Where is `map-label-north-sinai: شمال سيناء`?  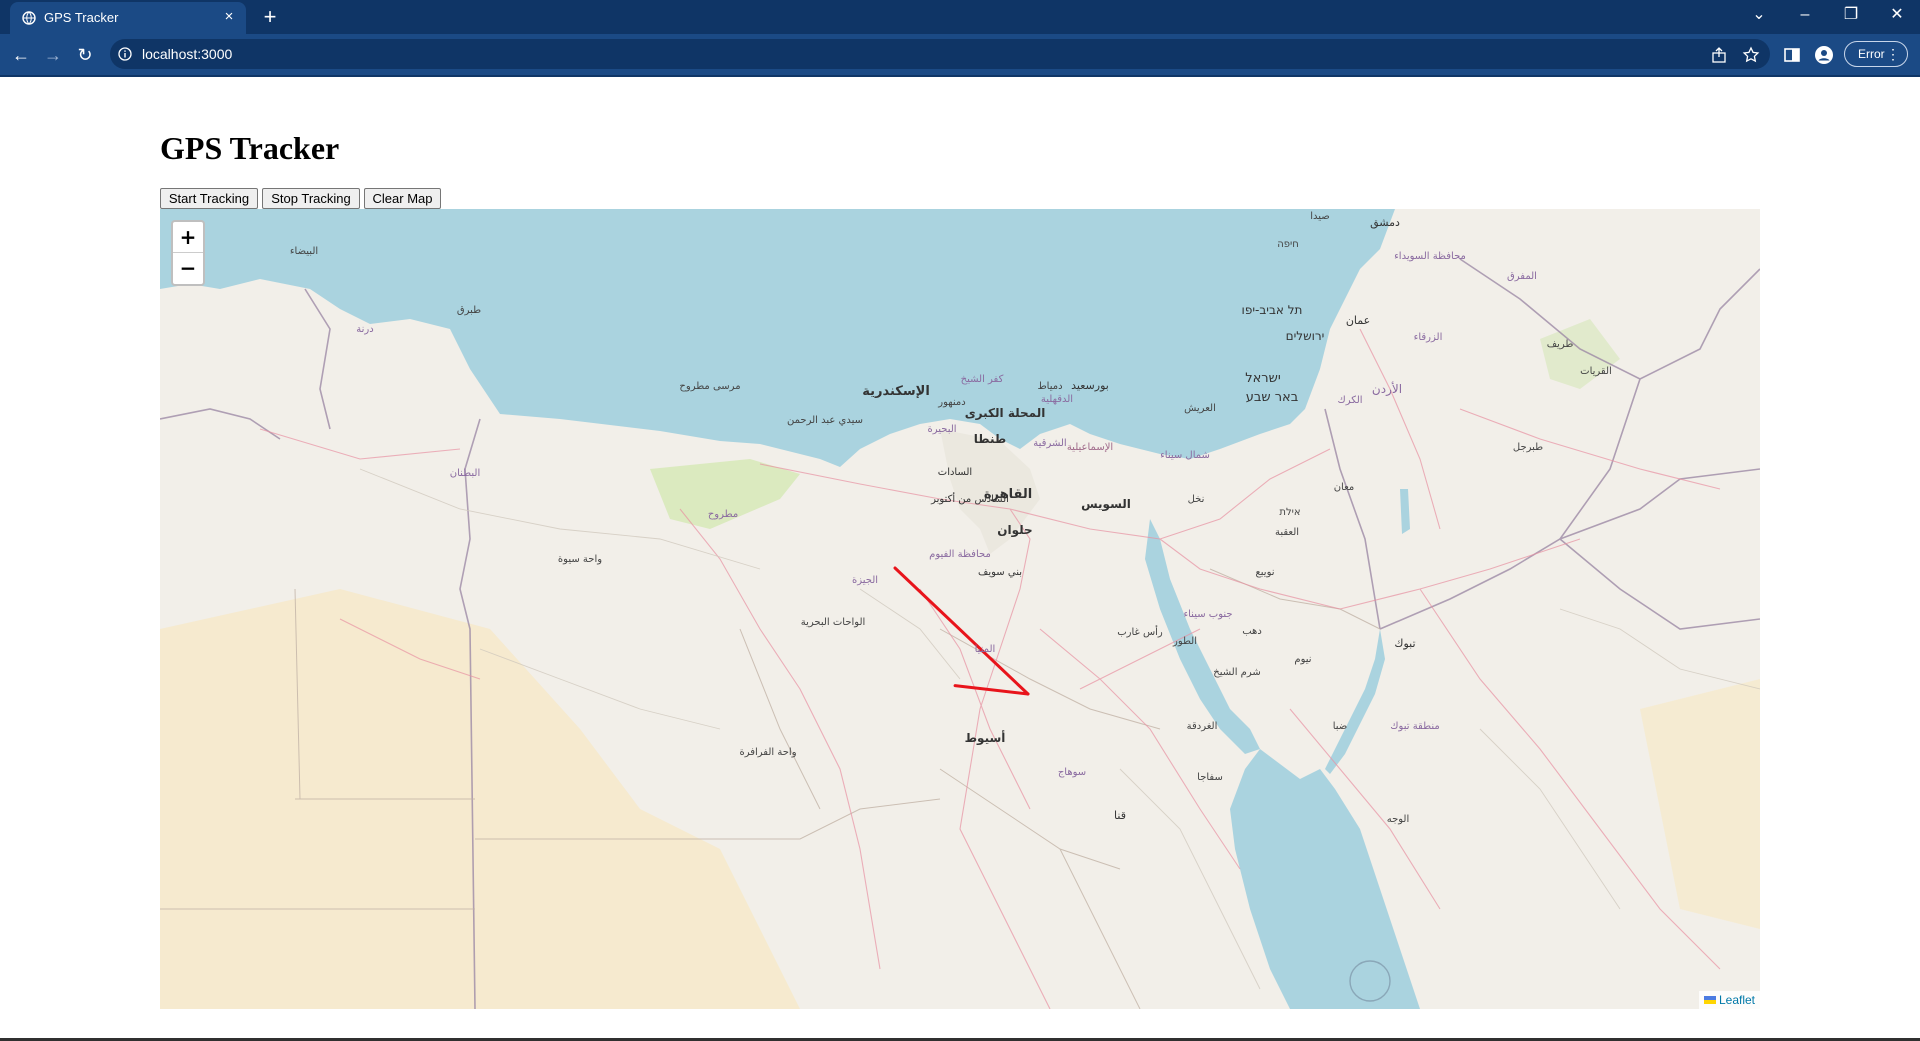
map-label-north-sinai: شمال سيناء is located at coordinates (1185, 455).